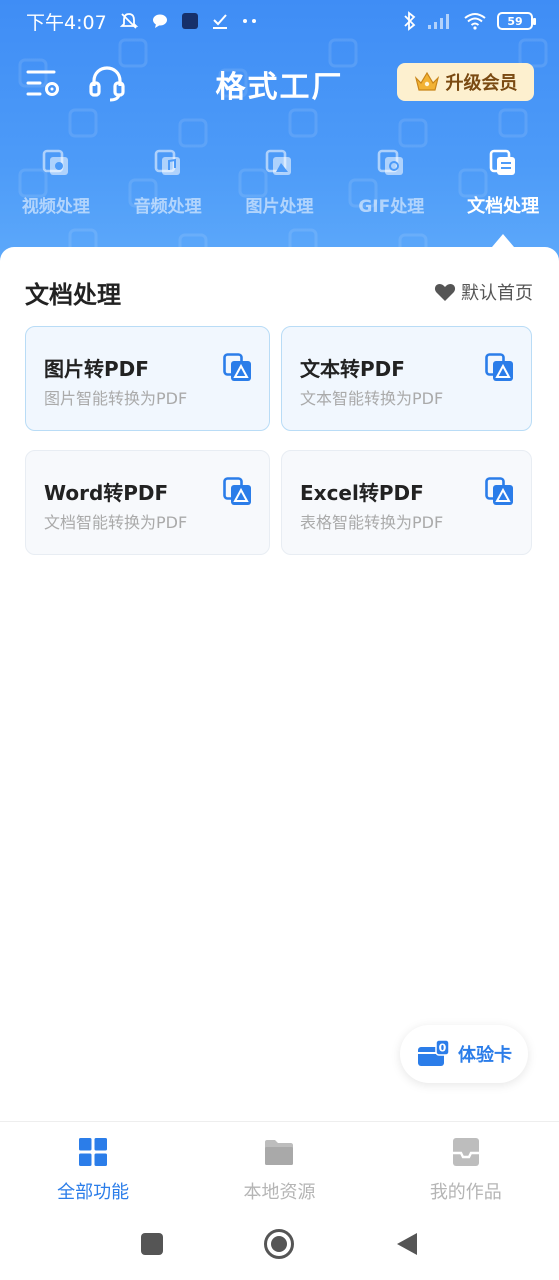 The image size is (559, 1280). I want to click on app-bar: 格式工厂 升级会员, so click(279, 82).